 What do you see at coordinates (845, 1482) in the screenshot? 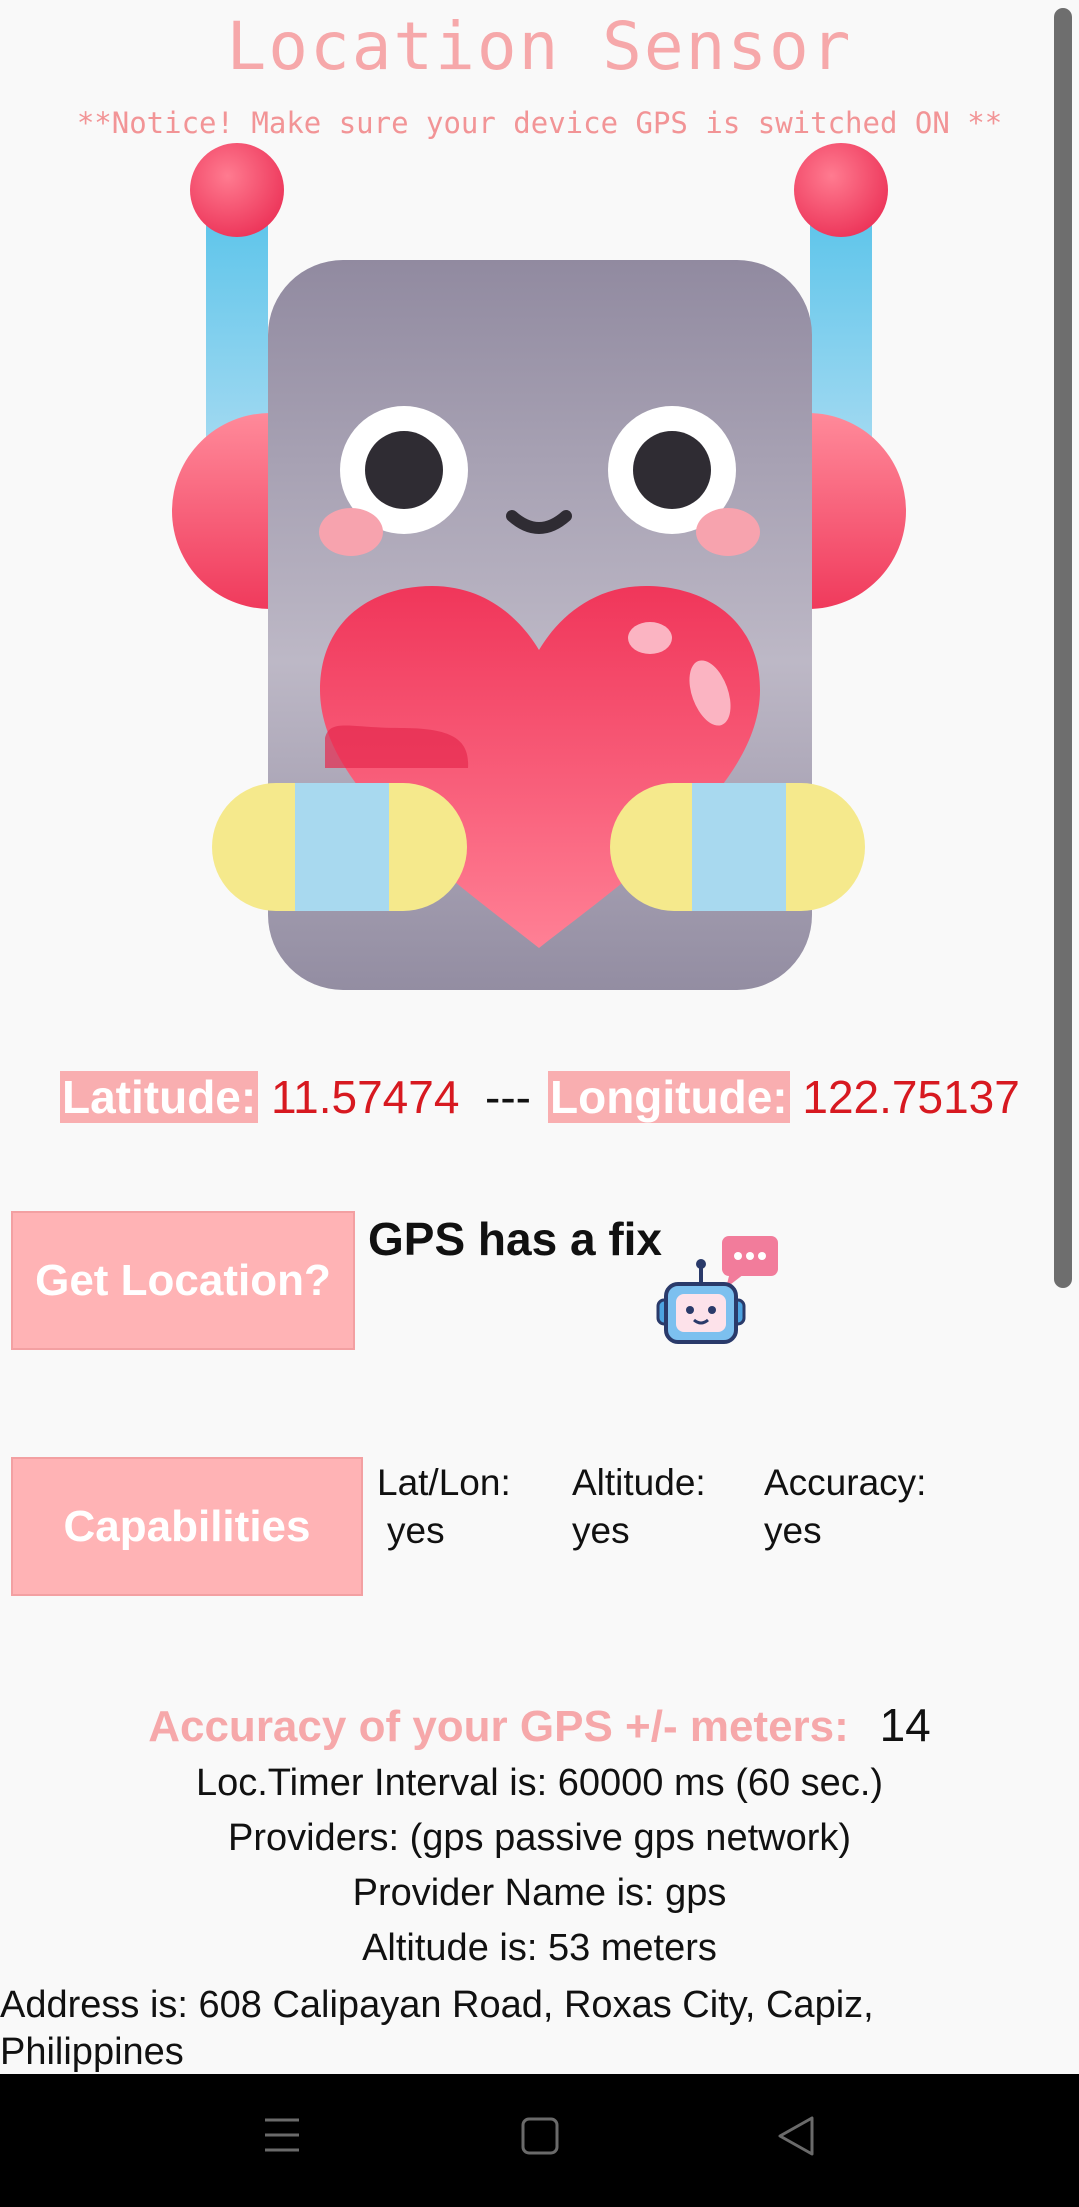
I see `cap-accuracy-label: Accuracy:` at bounding box center [845, 1482].